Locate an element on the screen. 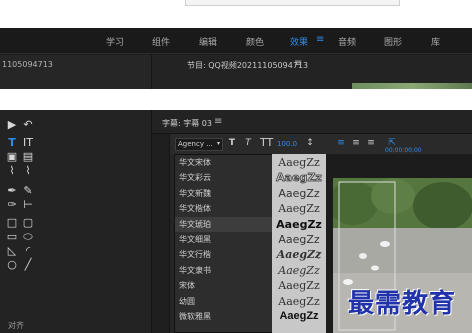 The image size is (472, 333). font-list-item: 华文琥珀 is located at coordinates (223, 224).